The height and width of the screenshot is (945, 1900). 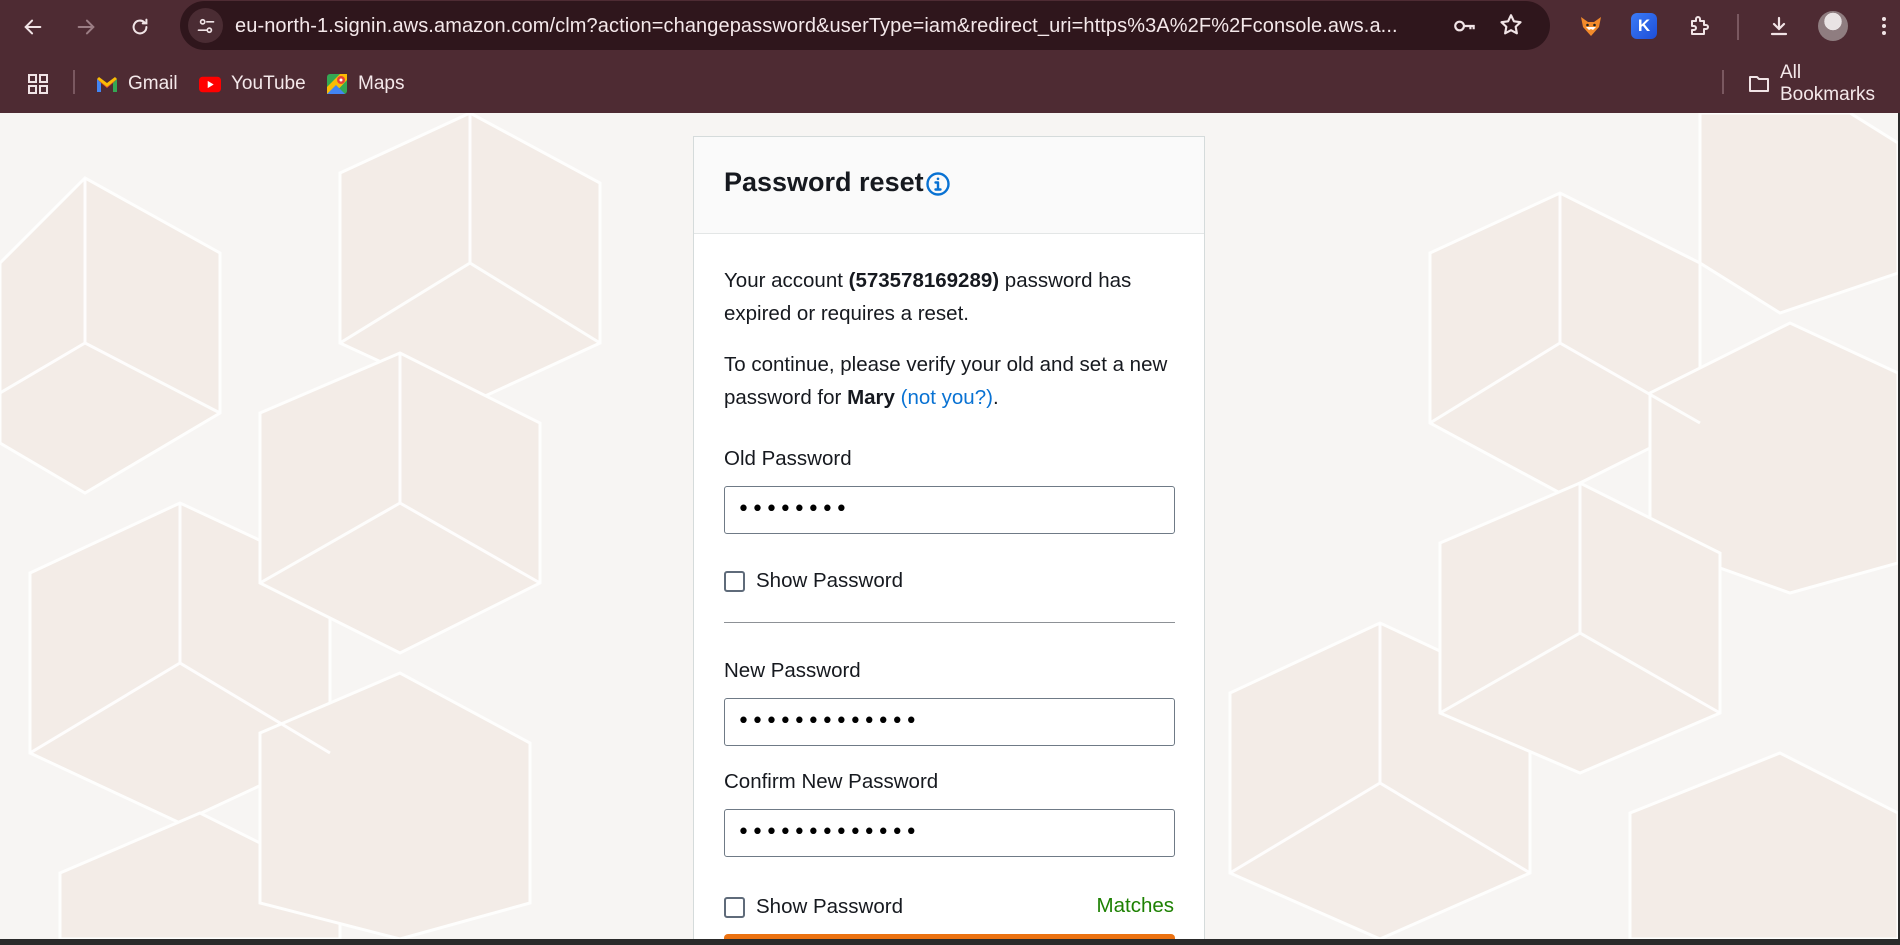 I want to click on show-new-password-toggle: Show Password, so click(x=813, y=907).